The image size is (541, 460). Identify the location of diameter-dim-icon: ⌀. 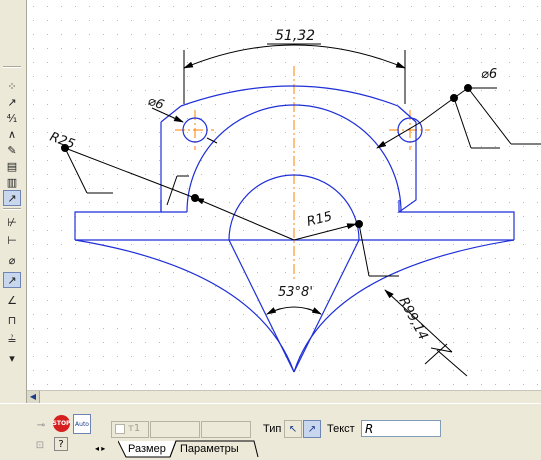
(12, 260).